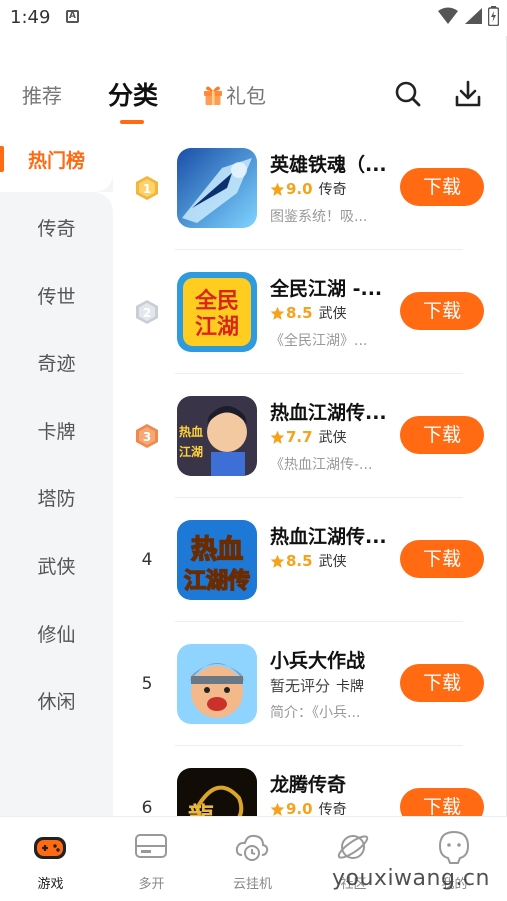  I want to click on bottom-nav-cloud: 云挂机, so click(252, 859).